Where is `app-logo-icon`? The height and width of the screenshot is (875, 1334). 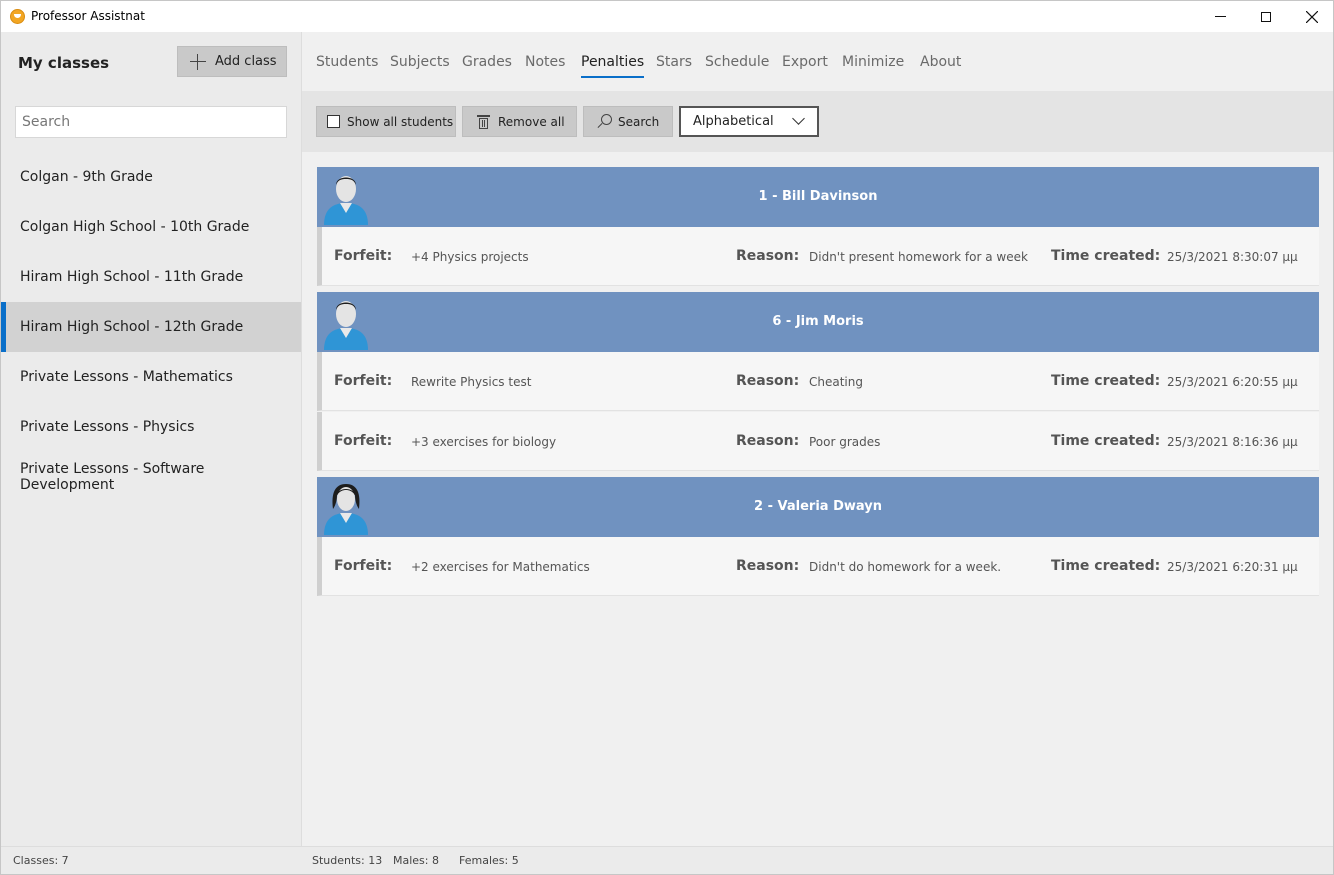 app-logo-icon is located at coordinates (17, 16).